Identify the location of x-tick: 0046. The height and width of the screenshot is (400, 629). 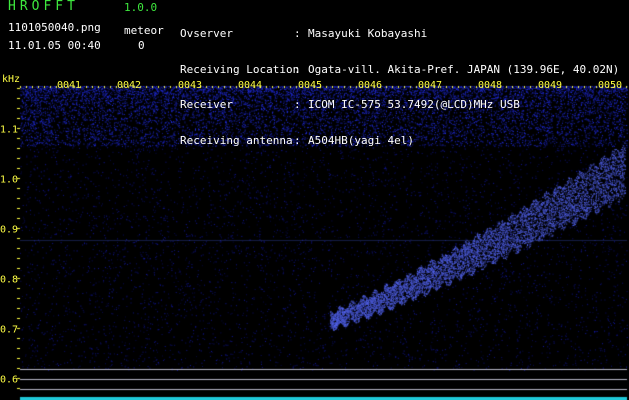
(370, 85).